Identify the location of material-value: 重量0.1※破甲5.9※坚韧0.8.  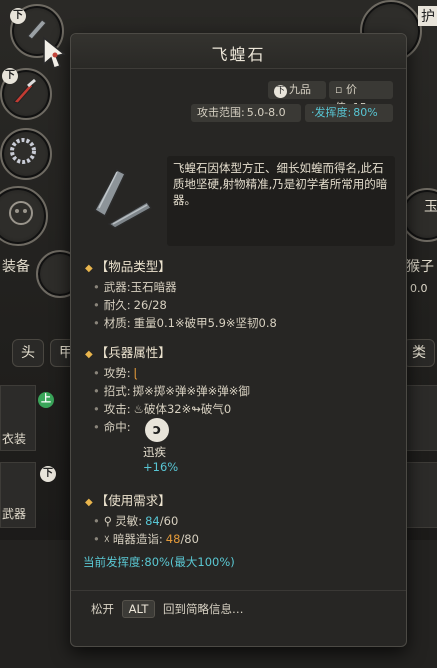
(205, 323).